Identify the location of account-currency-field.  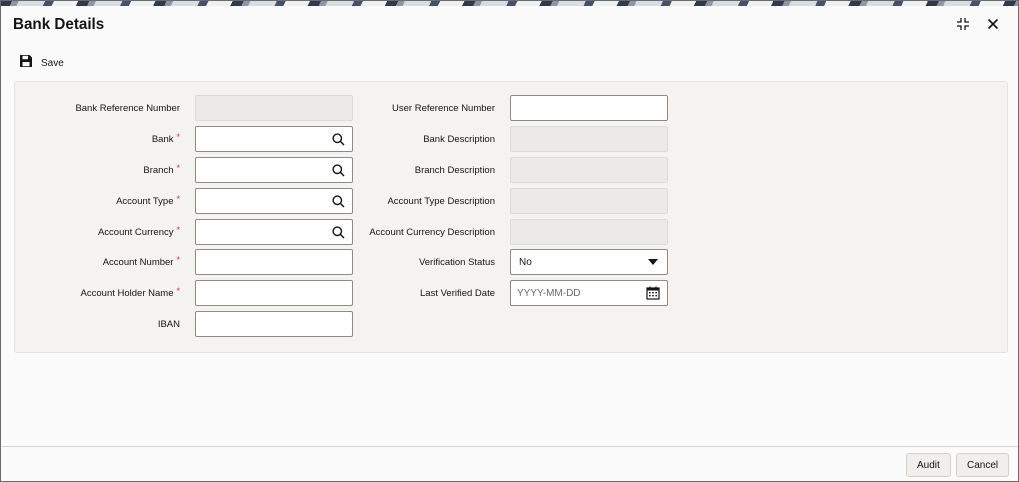
(274, 232).